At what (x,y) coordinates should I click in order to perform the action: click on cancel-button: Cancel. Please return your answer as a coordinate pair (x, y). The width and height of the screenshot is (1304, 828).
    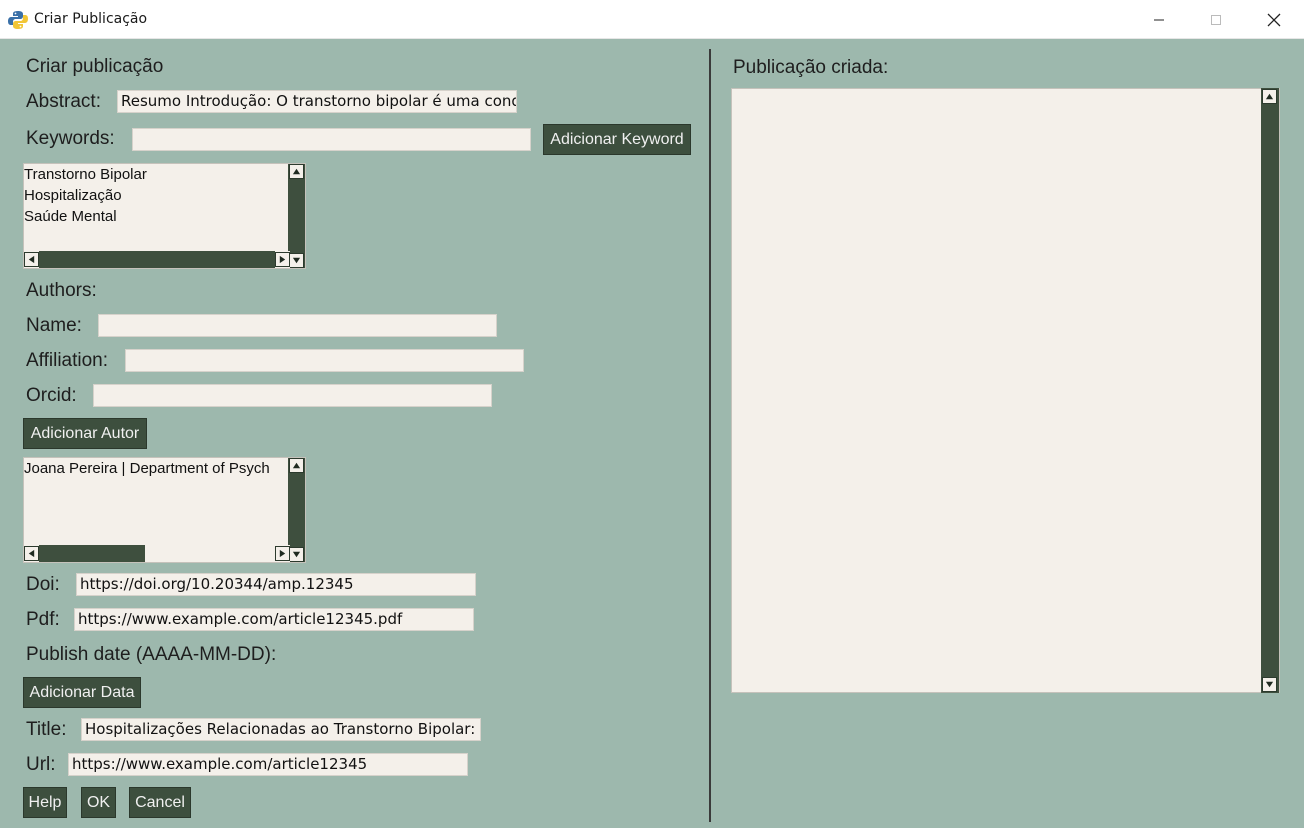
    Looking at the image, I should click on (160, 802).